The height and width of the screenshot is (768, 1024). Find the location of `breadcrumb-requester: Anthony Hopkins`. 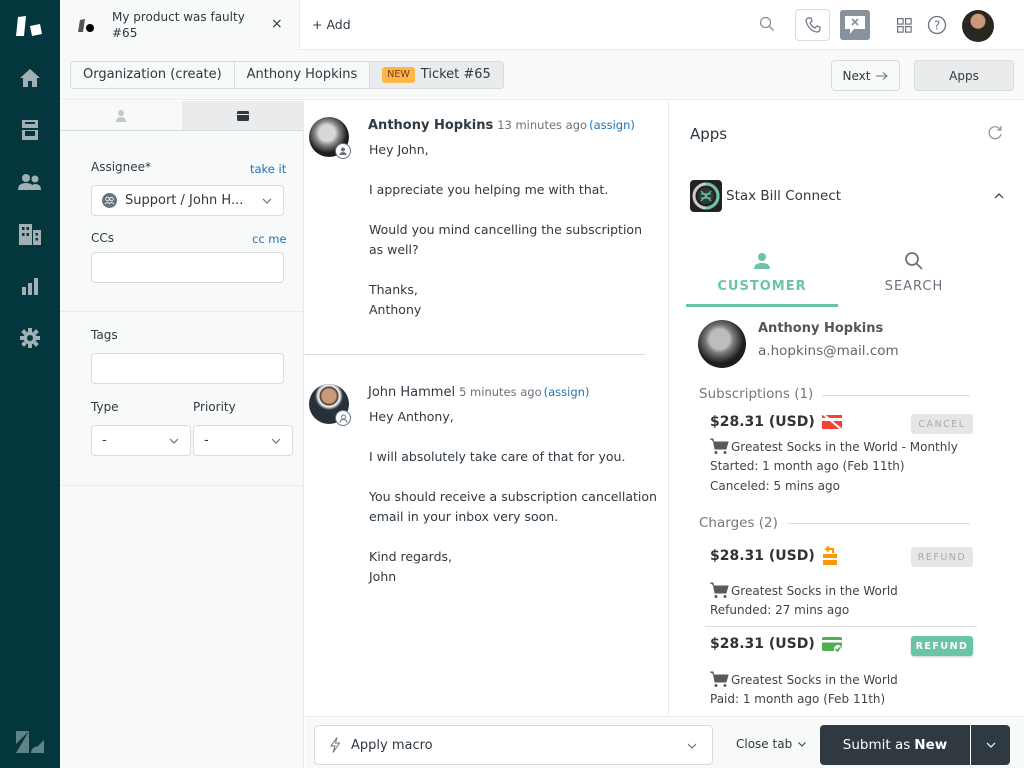

breadcrumb-requester: Anthony Hopkins is located at coordinates (302, 75).